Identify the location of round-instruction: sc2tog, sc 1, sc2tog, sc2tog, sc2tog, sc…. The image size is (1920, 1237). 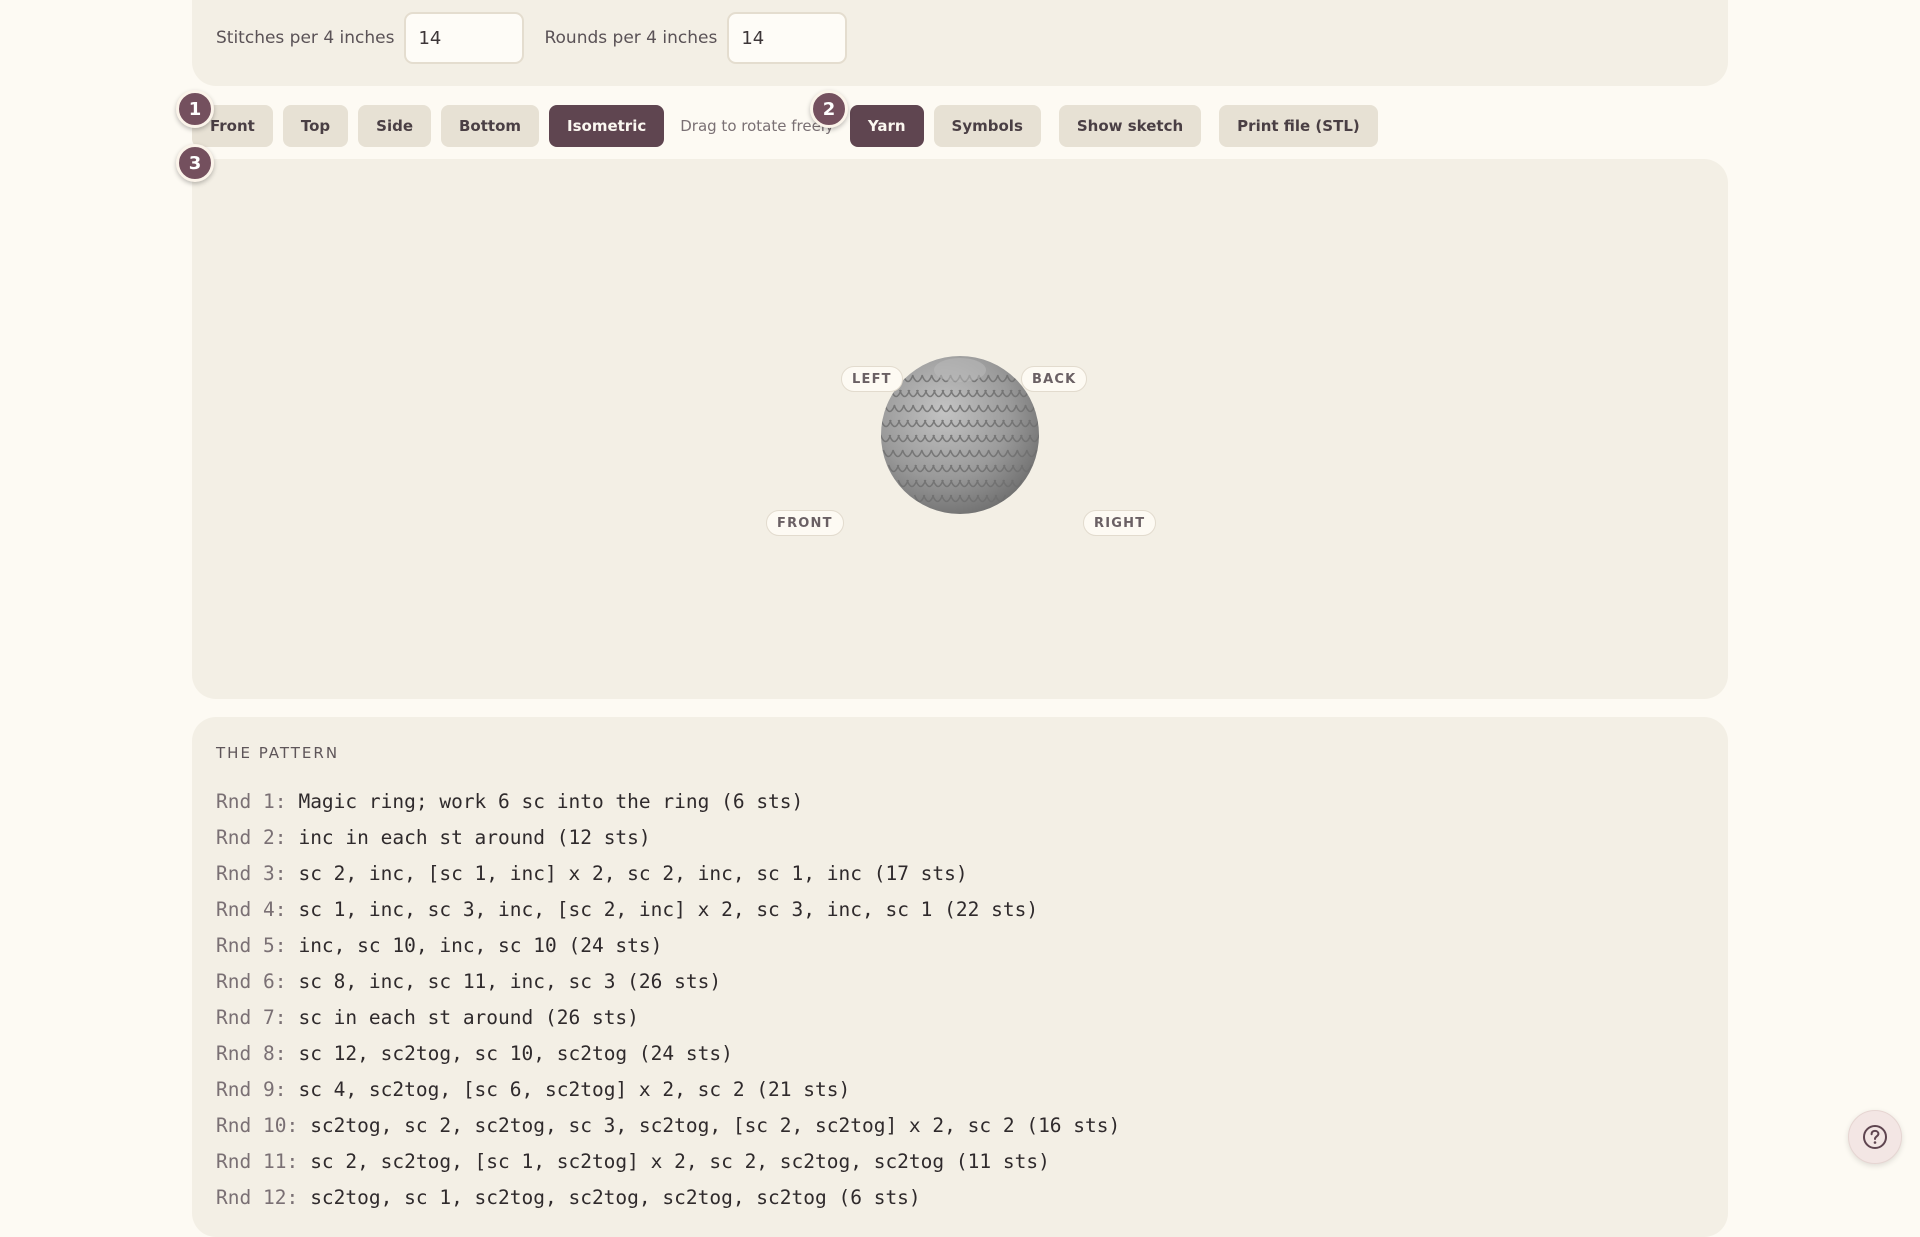
(615, 1197).